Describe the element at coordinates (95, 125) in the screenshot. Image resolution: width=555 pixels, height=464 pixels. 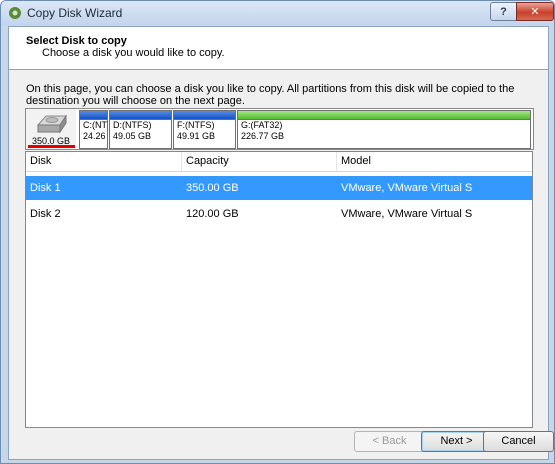
I see `partition-name: C:(NTFS)` at that location.